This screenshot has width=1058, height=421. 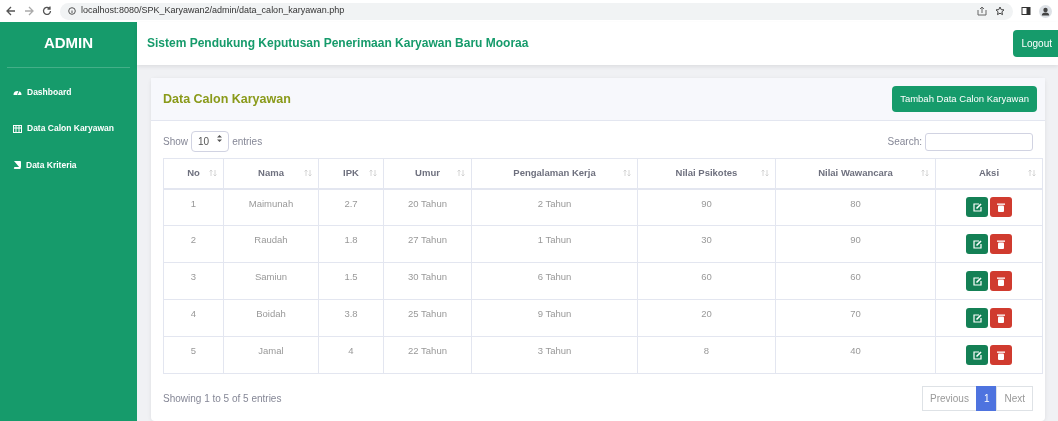 I want to click on add-button: Tambah Data Calon Karyawan, so click(x=964, y=98).